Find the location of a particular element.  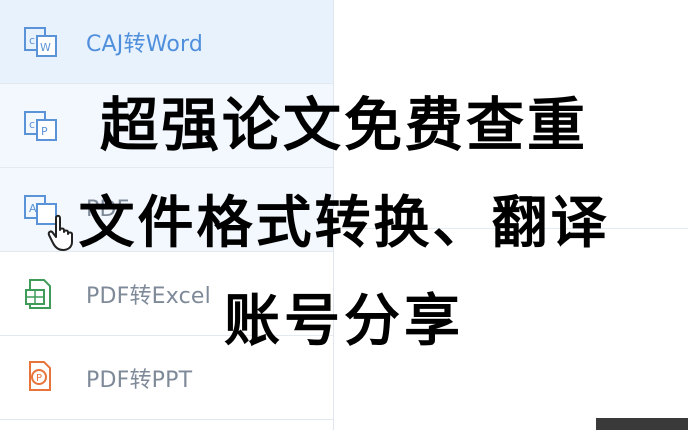

sidebar-item-caj-to-word: c W CAJ转Word is located at coordinates (166, 42).